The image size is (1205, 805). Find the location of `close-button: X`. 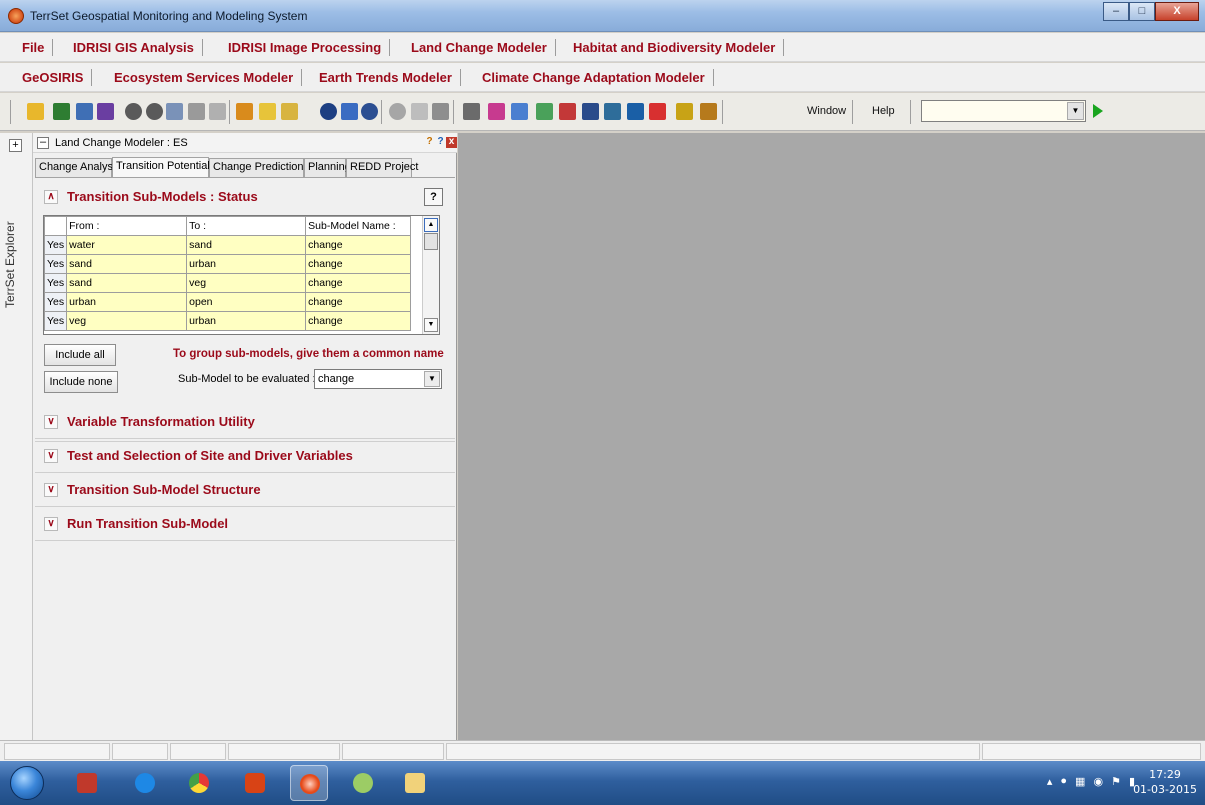

close-button: X is located at coordinates (1177, 11).